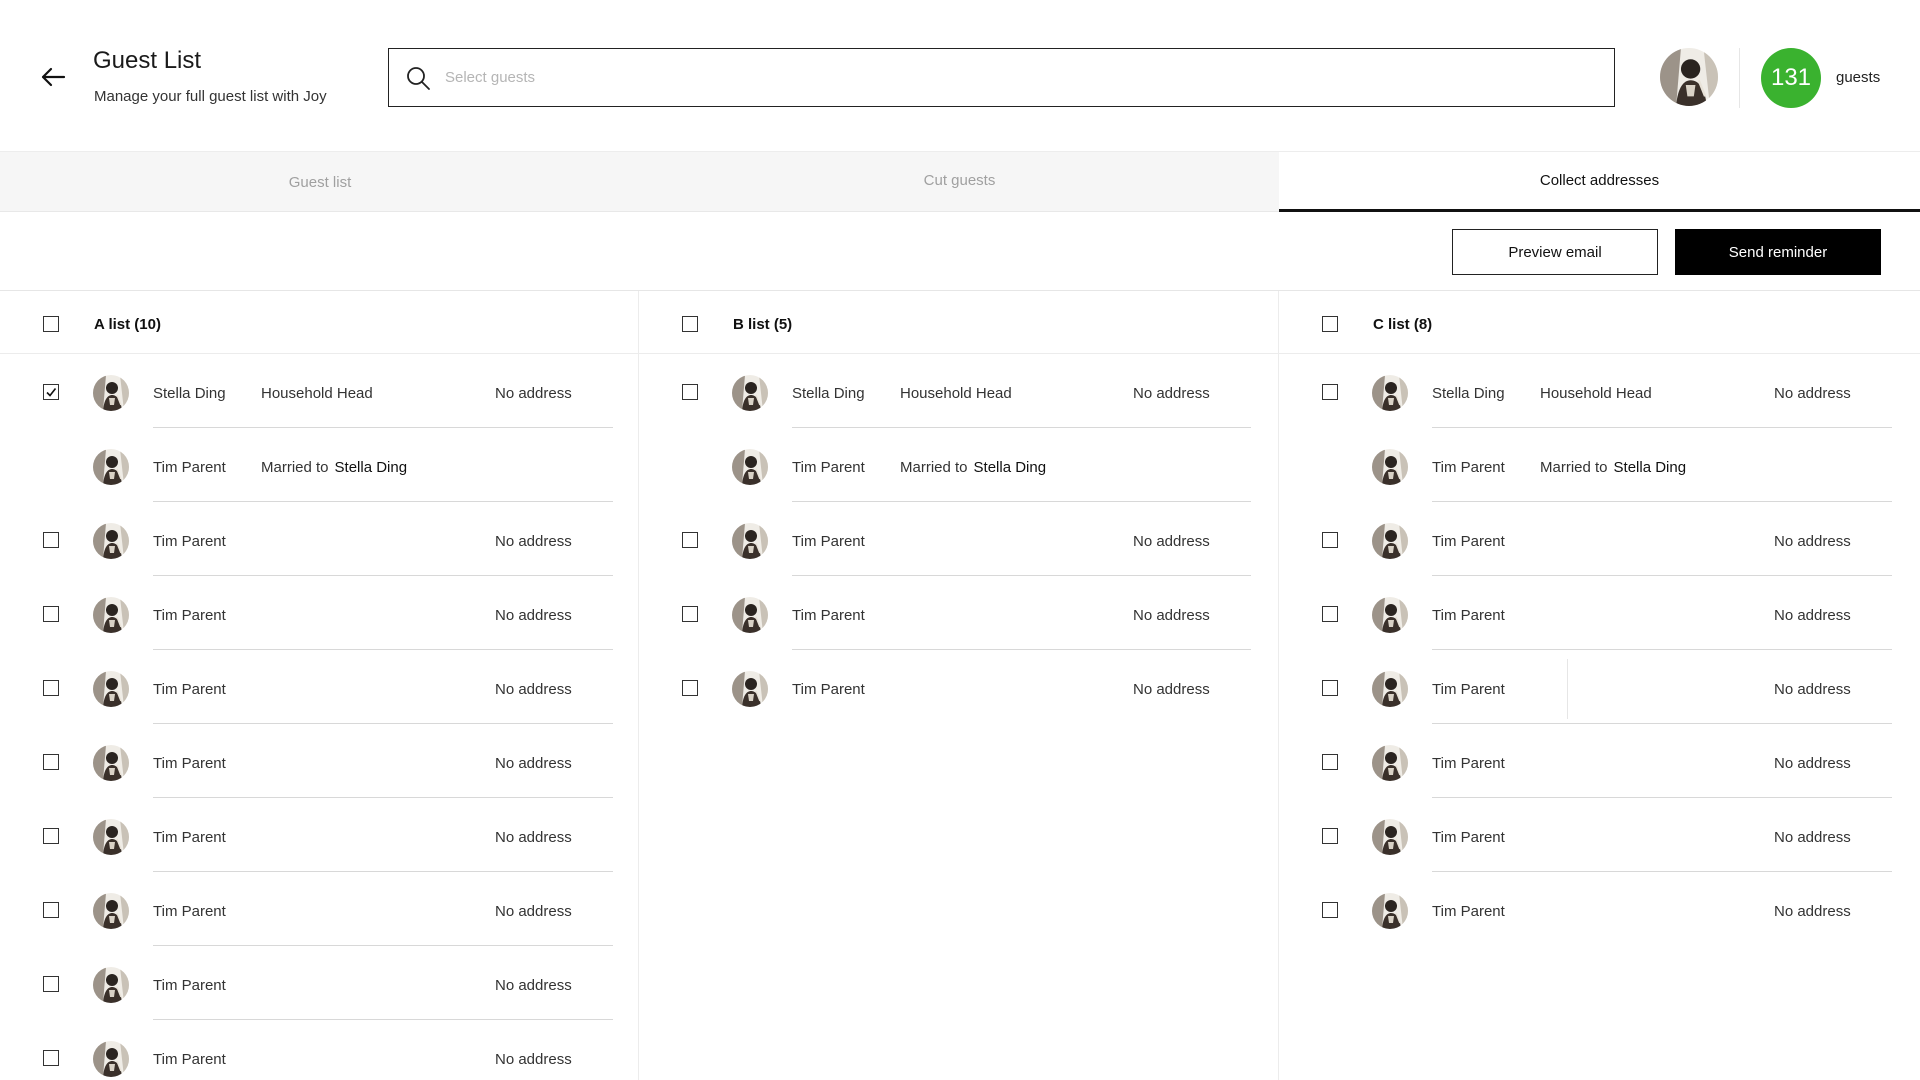 Image resolution: width=1920 pixels, height=1080 pixels. What do you see at coordinates (1599, 182) in the screenshot?
I see `tab-collect-addresses: Collect addresses` at bounding box center [1599, 182].